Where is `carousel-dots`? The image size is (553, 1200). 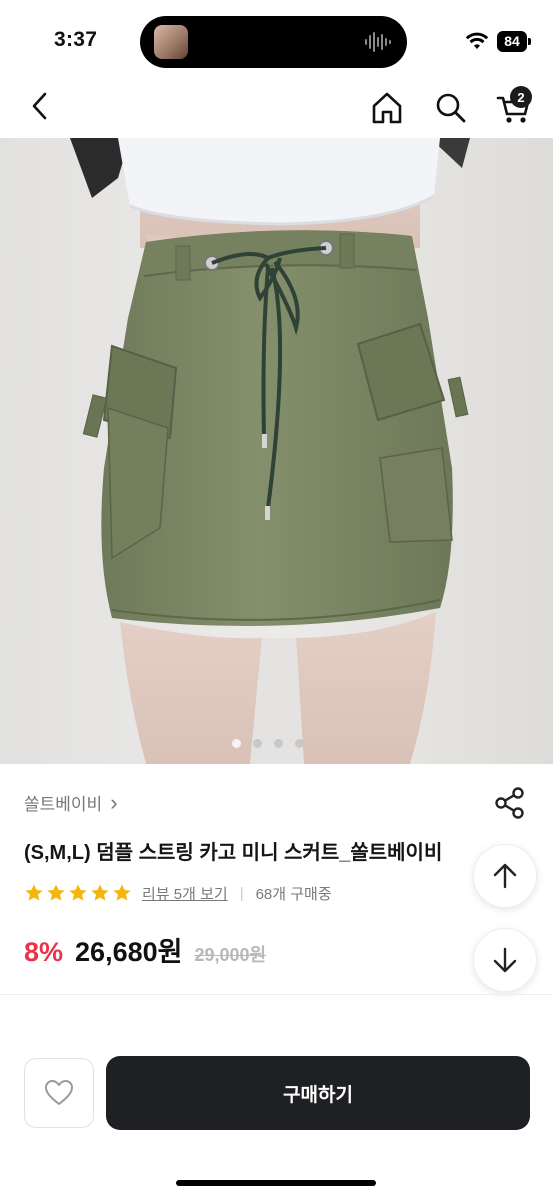
carousel-dots is located at coordinates (268, 743).